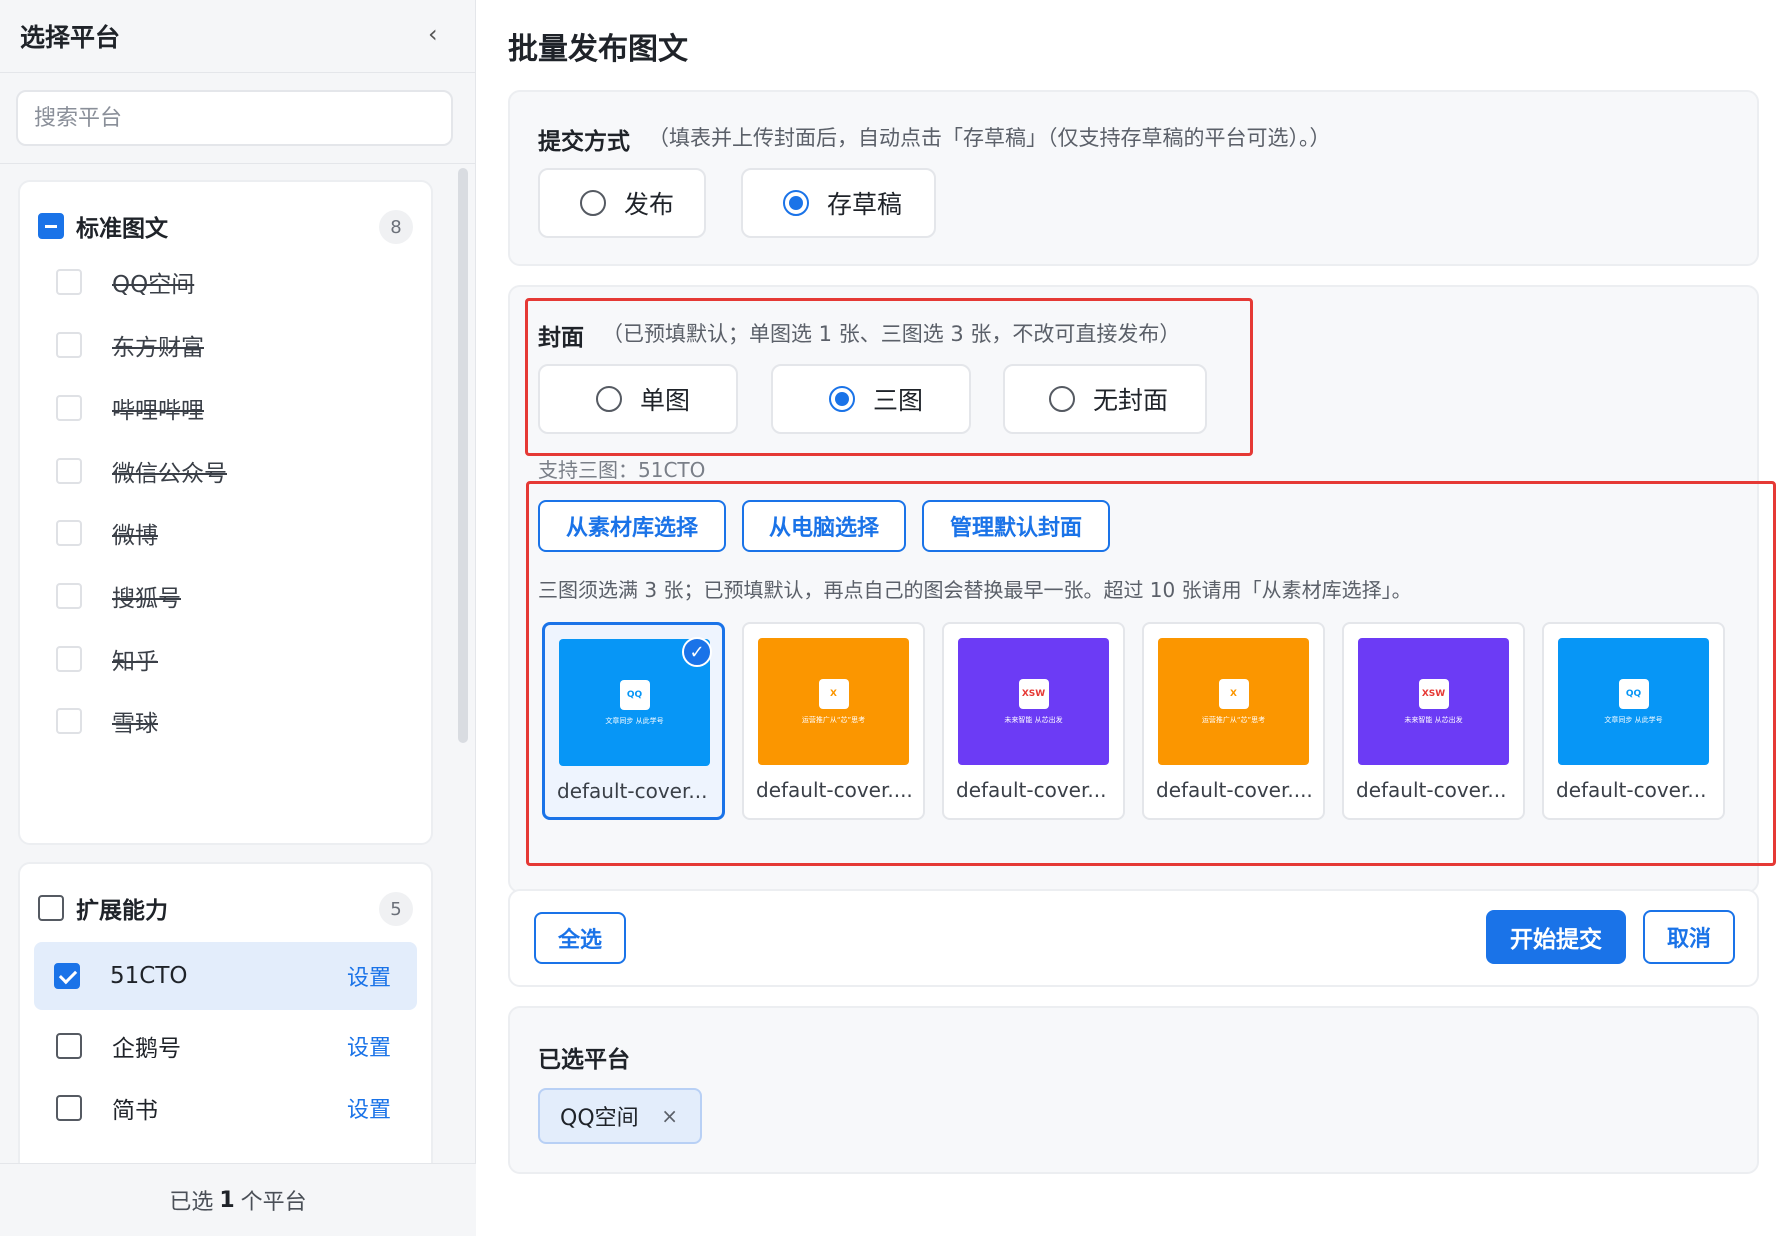 Image resolution: width=1780 pixels, height=1236 pixels. What do you see at coordinates (865, 204) in the screenshot?
I see `radio-label: 存草稿` at bounding box center [865, 204].